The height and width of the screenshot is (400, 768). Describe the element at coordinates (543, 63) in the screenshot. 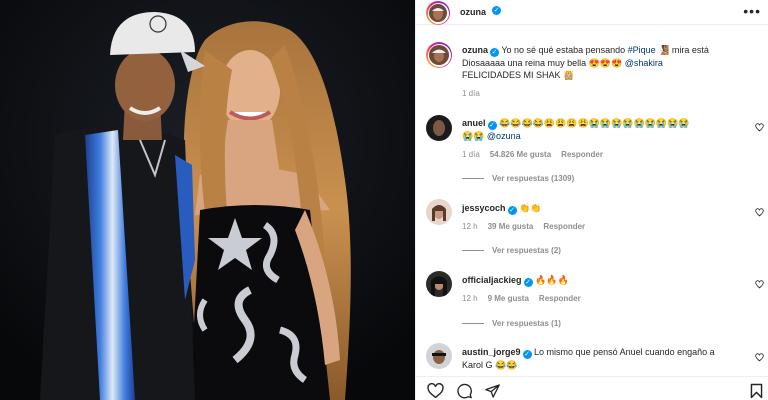

I see `caption-line2: Diosaaaaa una reina muy bella 😍😍😍` at that location.